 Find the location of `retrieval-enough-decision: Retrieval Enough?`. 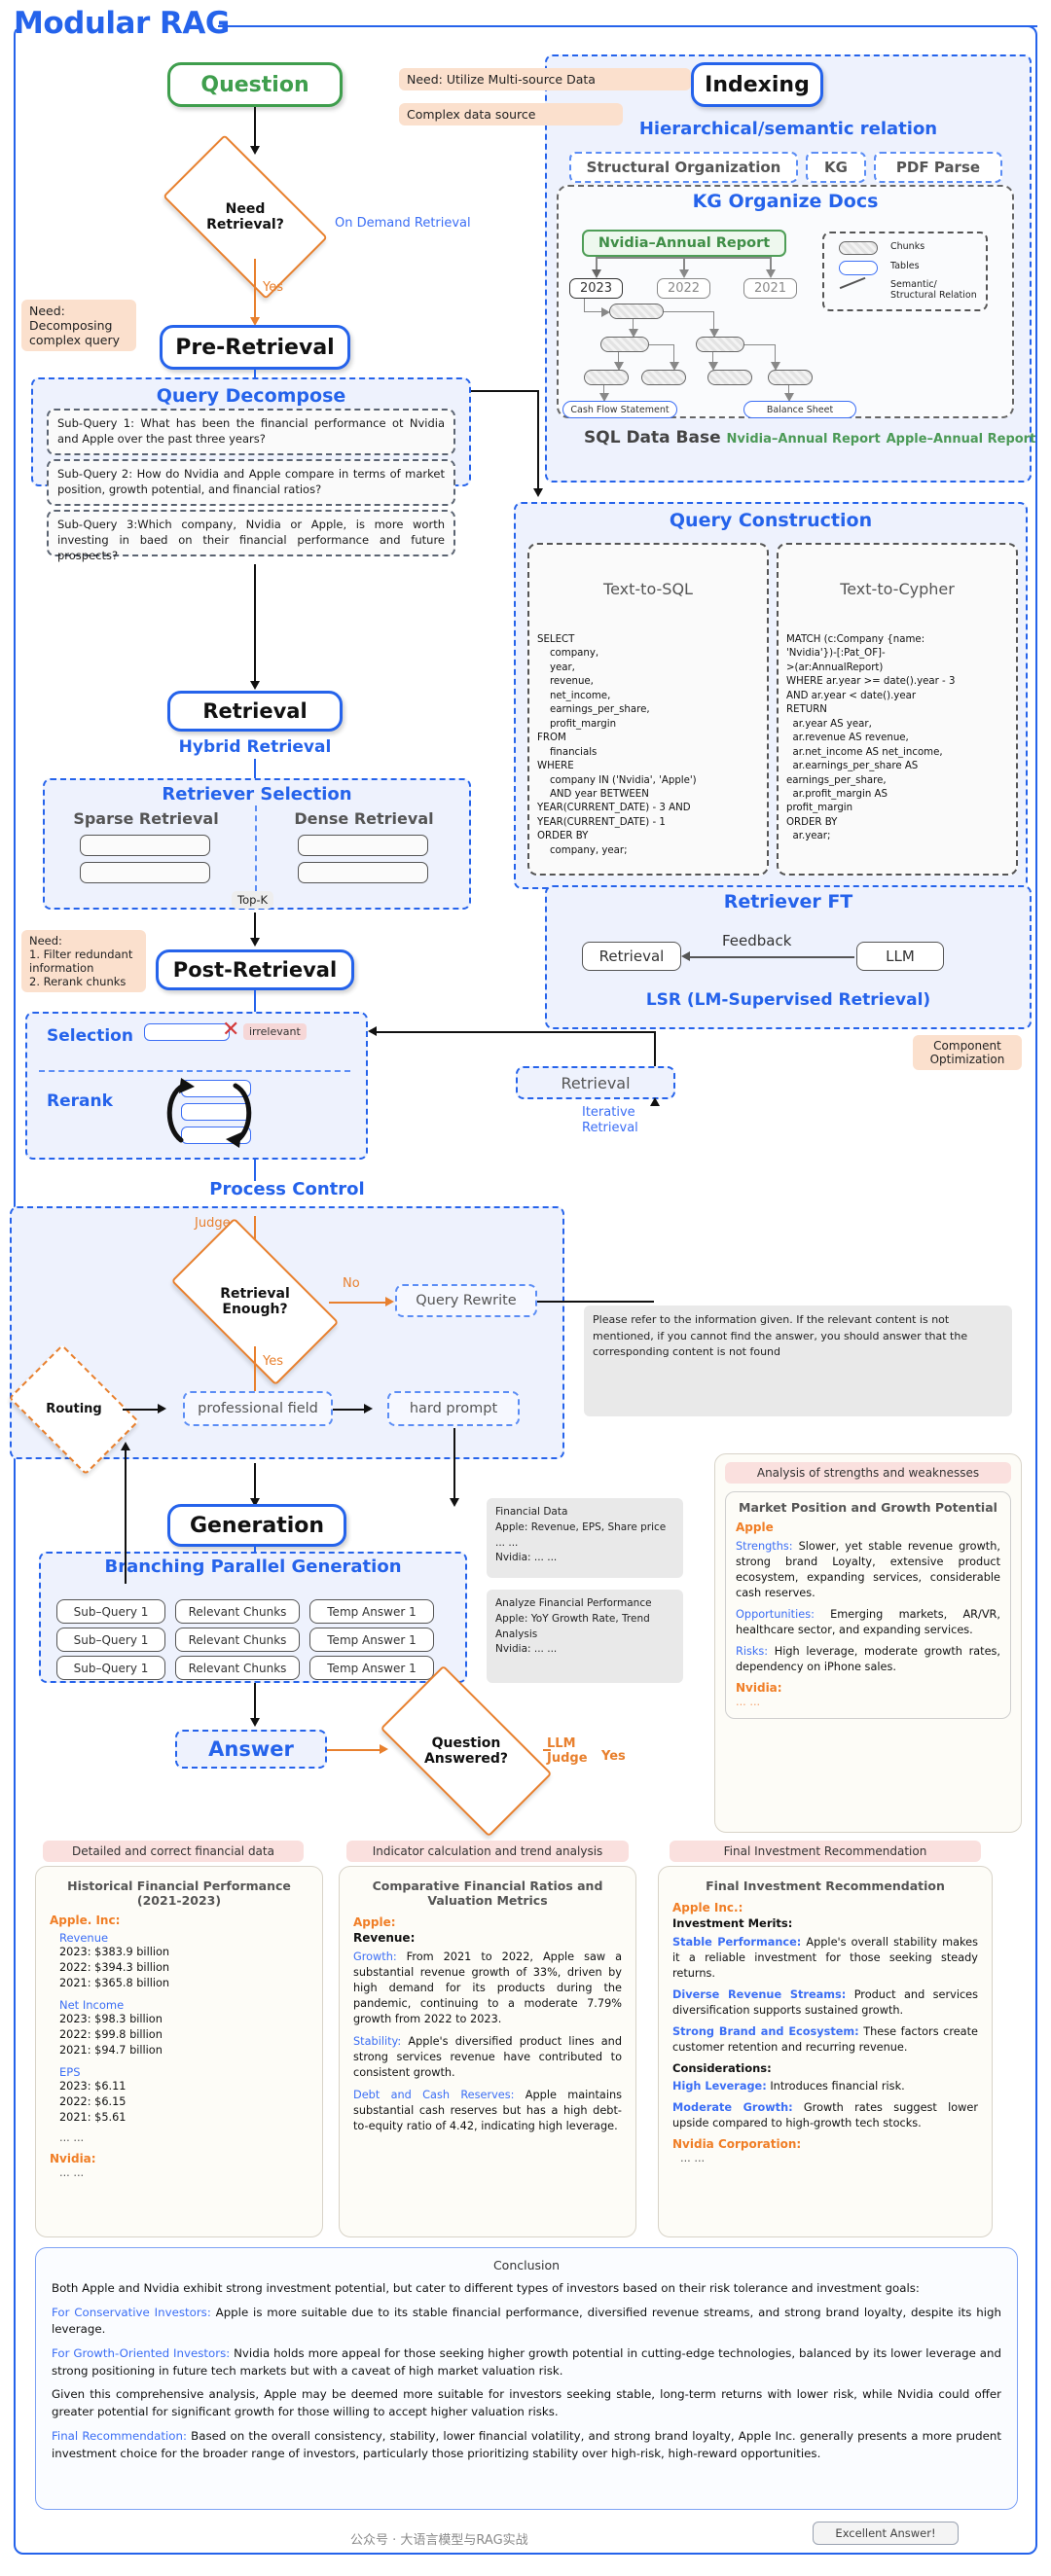

retrieval-enough-decision: Retrieval Enough? is located at coordinates (255, 1301).